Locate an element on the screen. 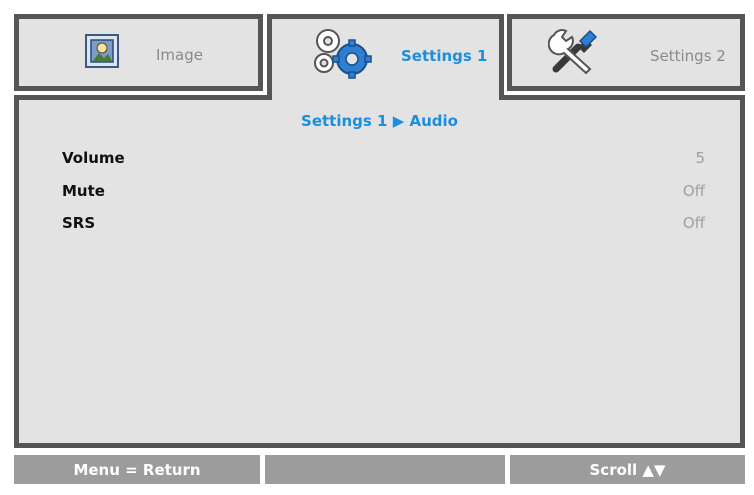 This screenshot has width=754, height=495. footer-middle is located at coordinates (385, 469).